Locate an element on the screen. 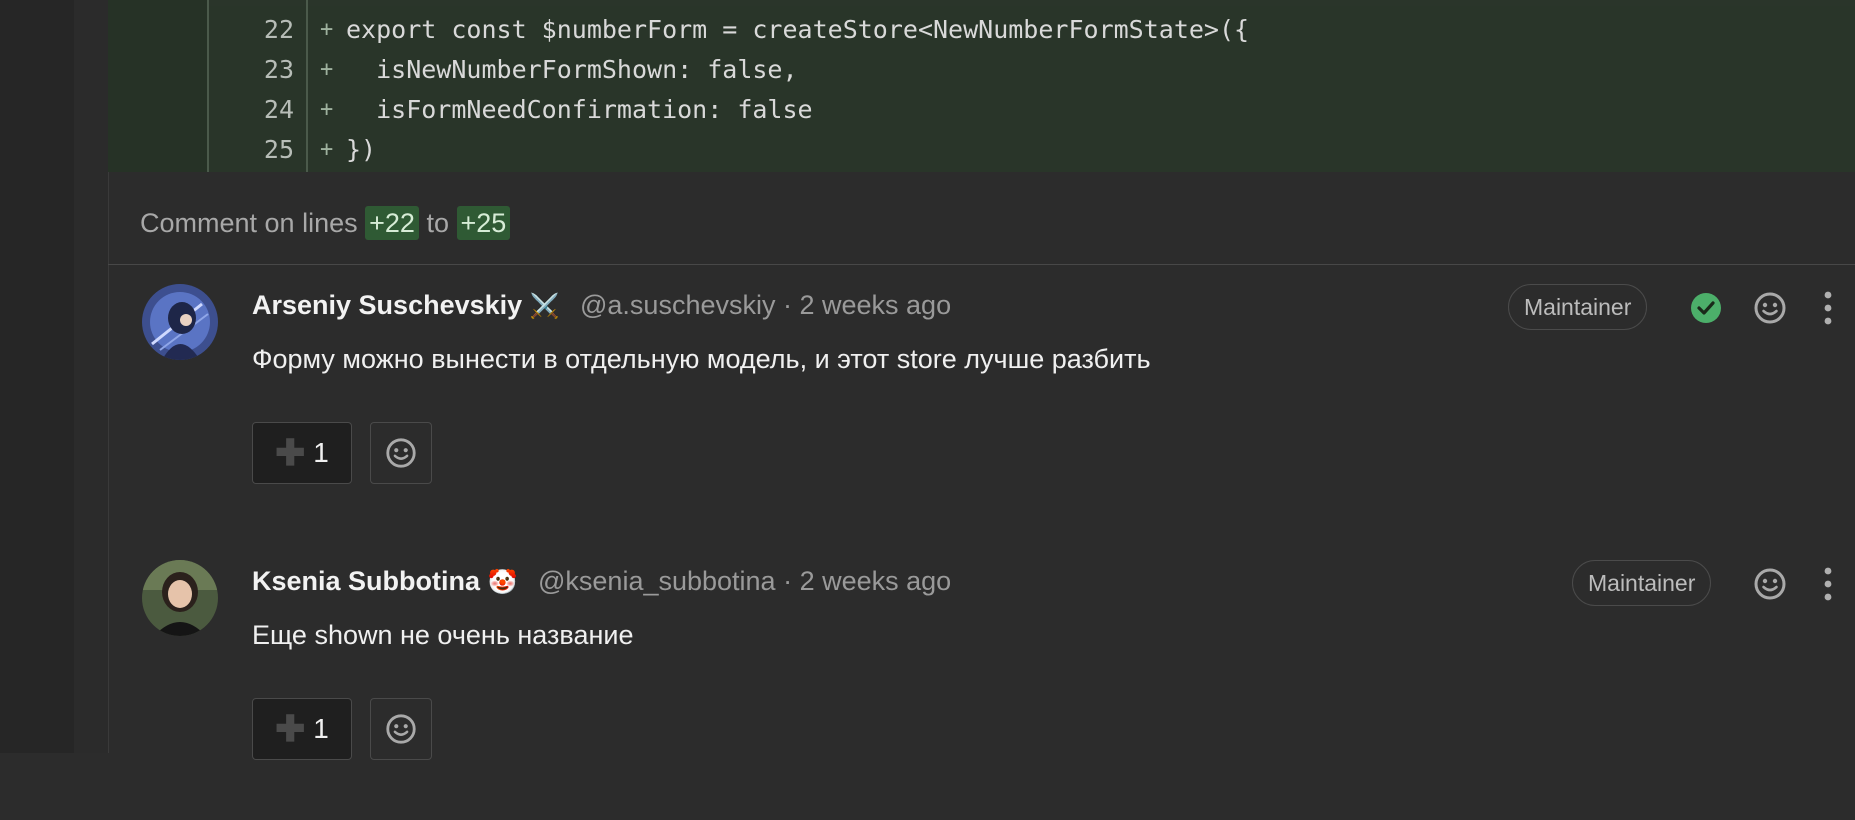  author-name-text: Ksenia Subbotina is located at coordinates (366, 581).